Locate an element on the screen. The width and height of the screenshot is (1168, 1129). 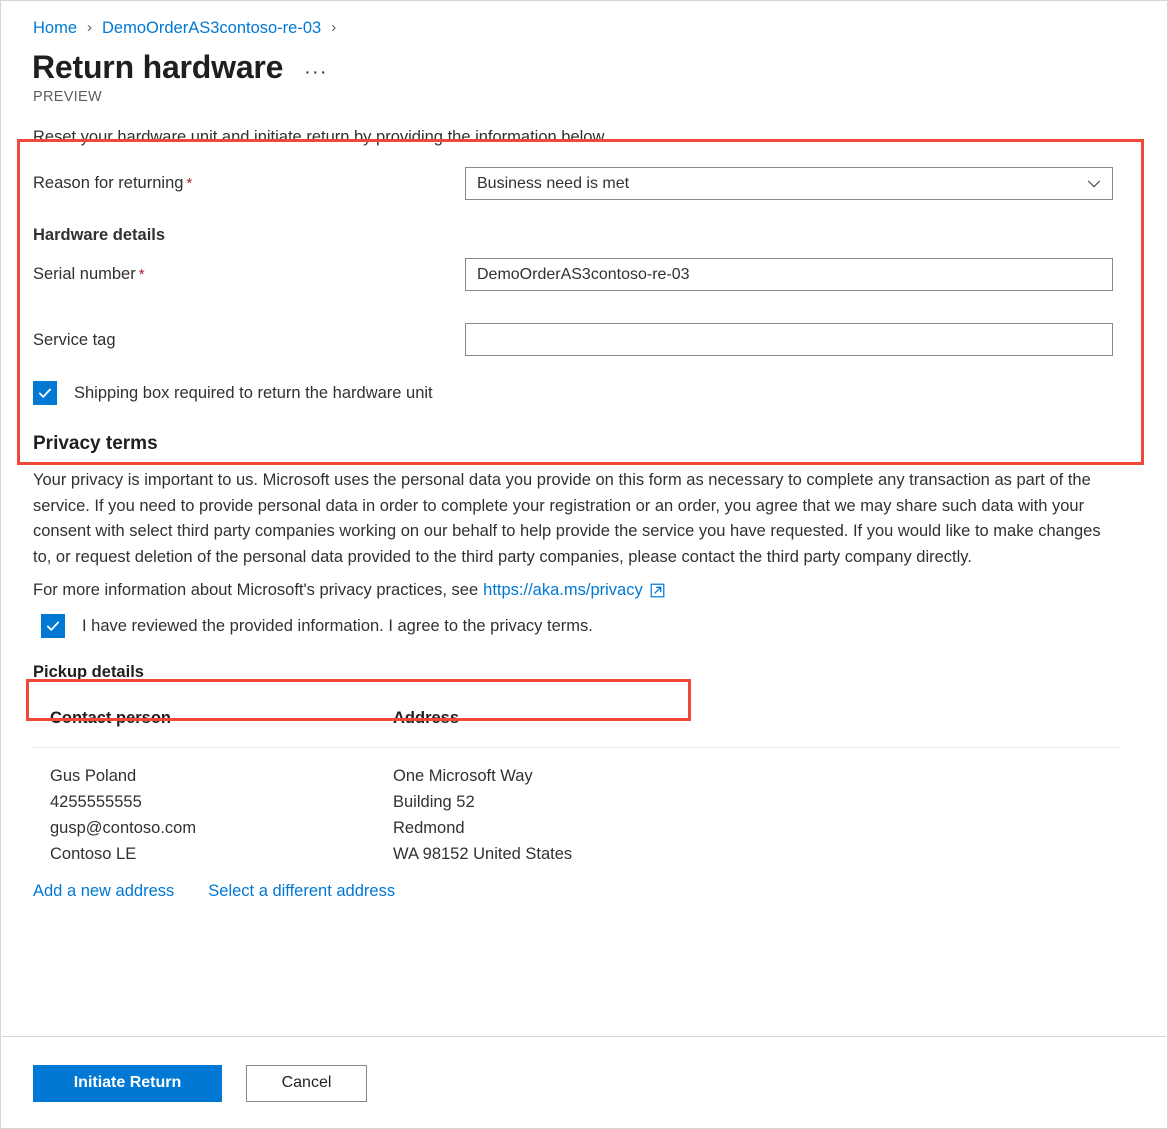
serial-number-label: Serial number * is located at coordinates (249, 274).